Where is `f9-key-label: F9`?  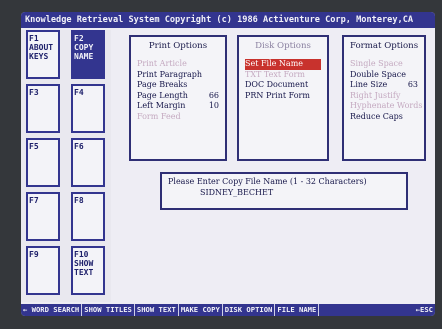
f9-key-label: F9 is located at coordinates (34, 254).